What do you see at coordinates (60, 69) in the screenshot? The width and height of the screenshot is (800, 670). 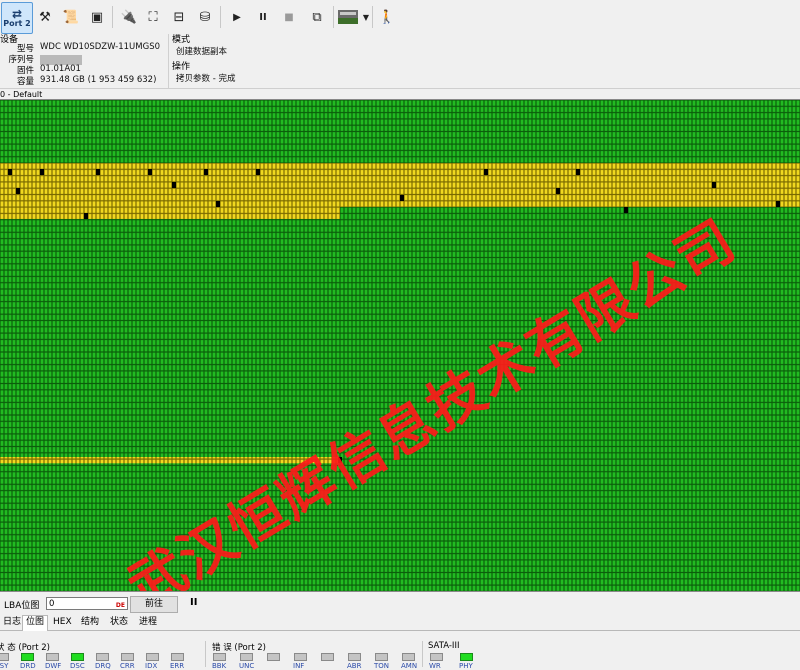 I see `firmware-value: 01.01A01` at bounding box center [60, 69].